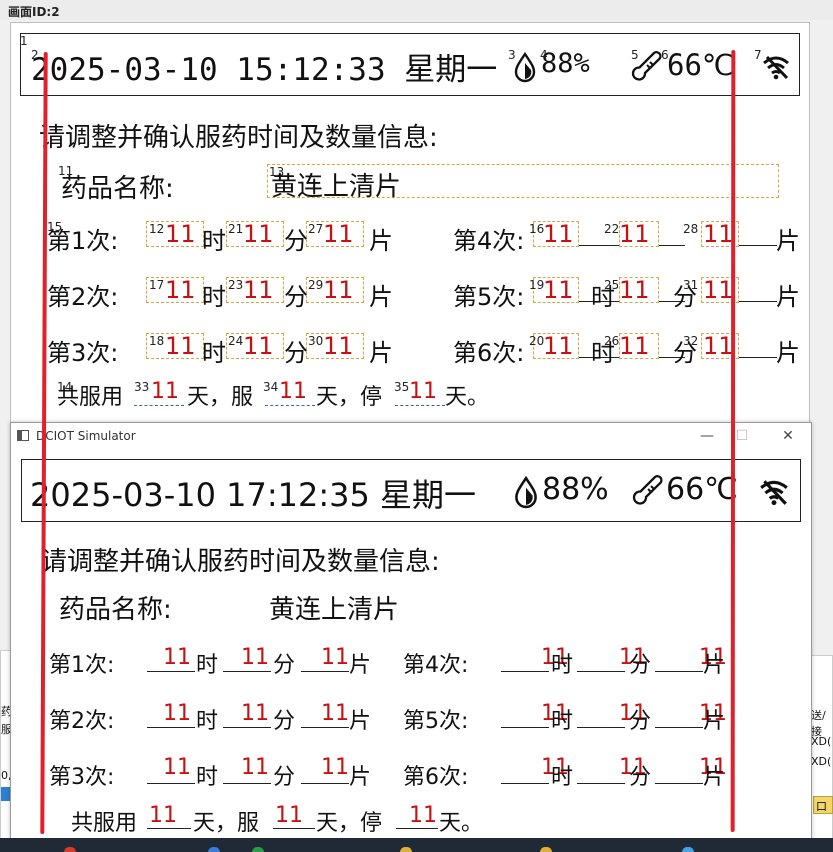  I want to click on close-button: ✕, so click(788, 436).